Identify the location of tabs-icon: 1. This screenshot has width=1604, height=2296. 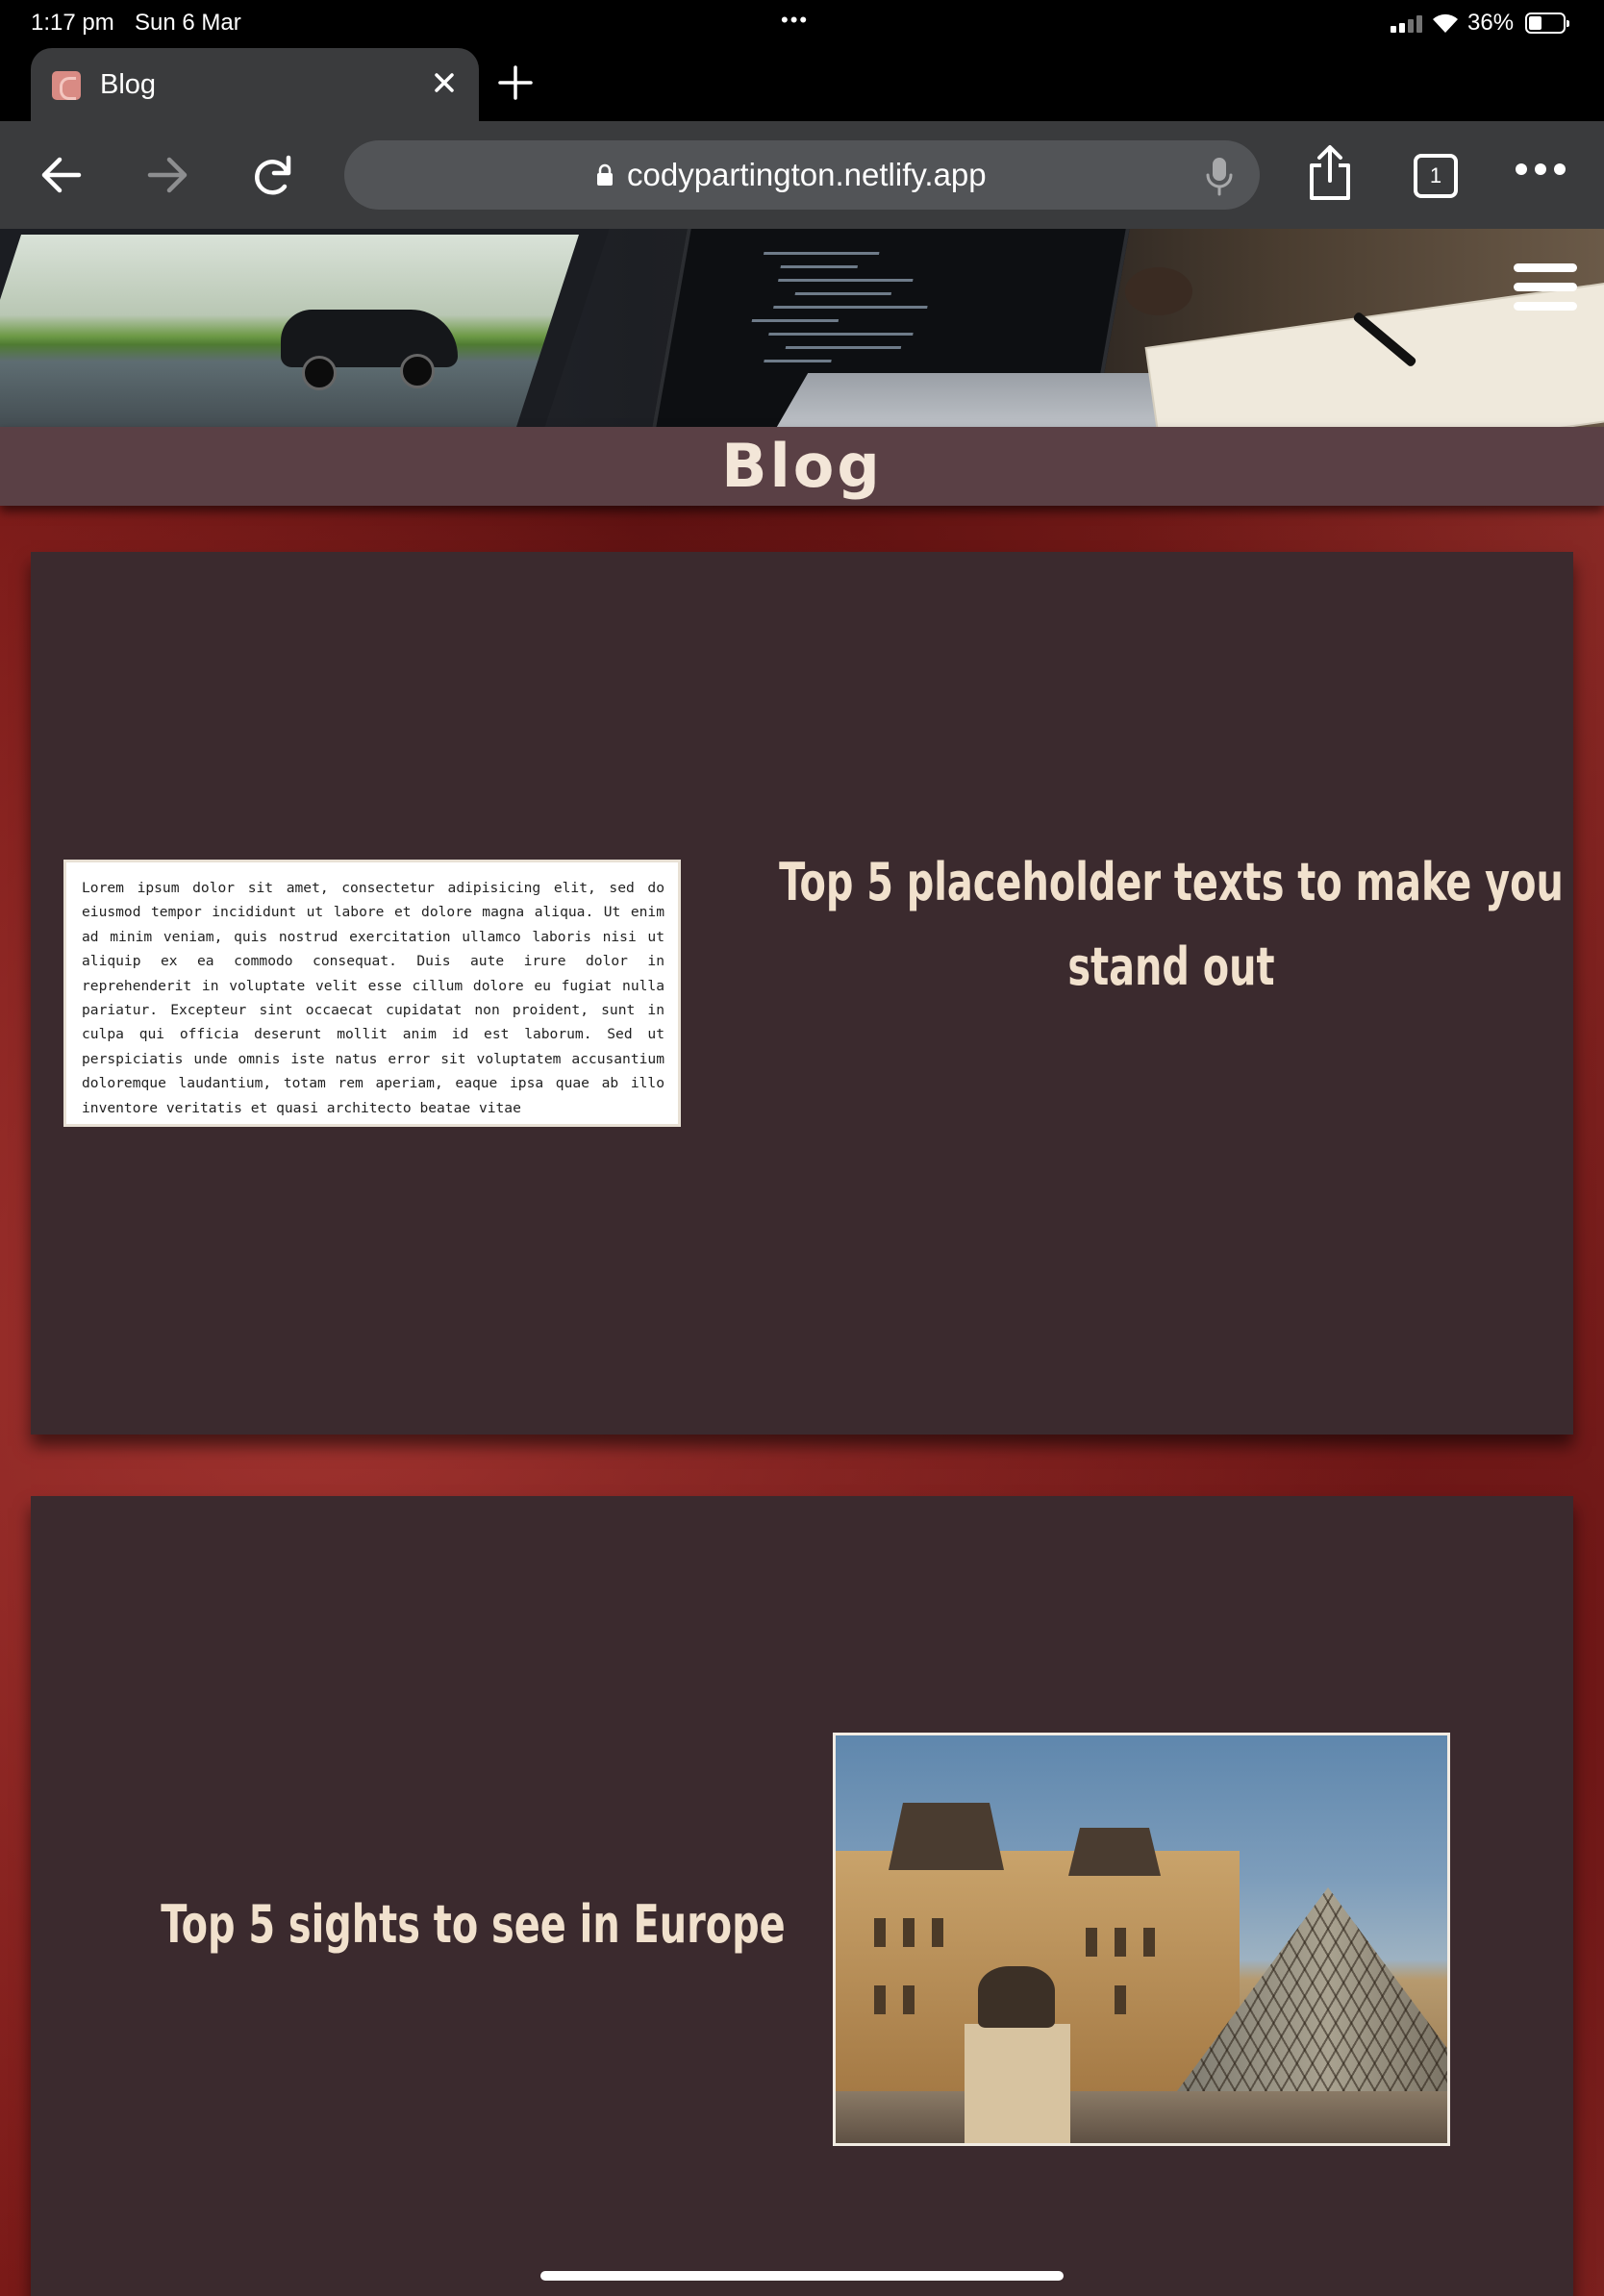
(1436, 176).